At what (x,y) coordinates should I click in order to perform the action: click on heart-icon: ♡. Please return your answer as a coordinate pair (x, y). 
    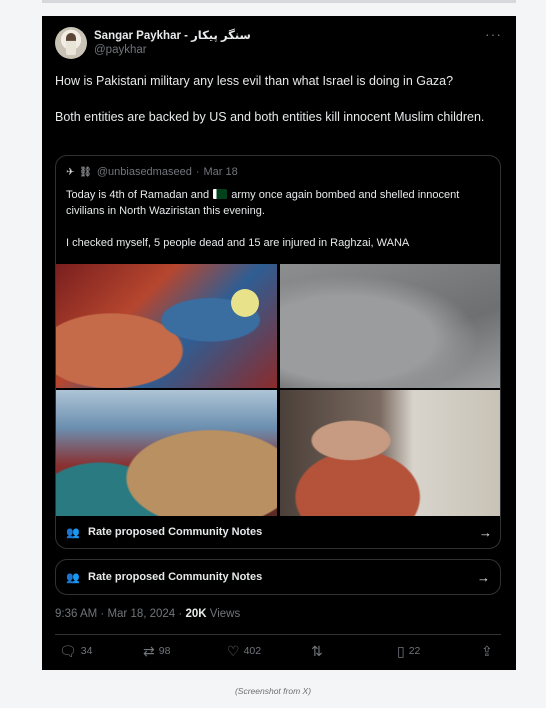
    Looking at the image, I should click on (233, 651).